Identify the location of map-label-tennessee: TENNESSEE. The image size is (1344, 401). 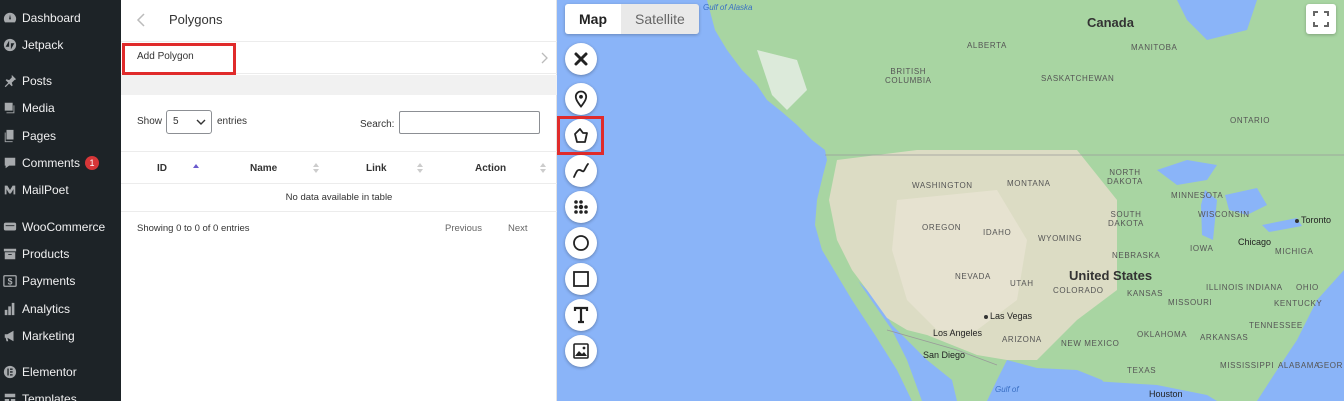
(1276, 325).